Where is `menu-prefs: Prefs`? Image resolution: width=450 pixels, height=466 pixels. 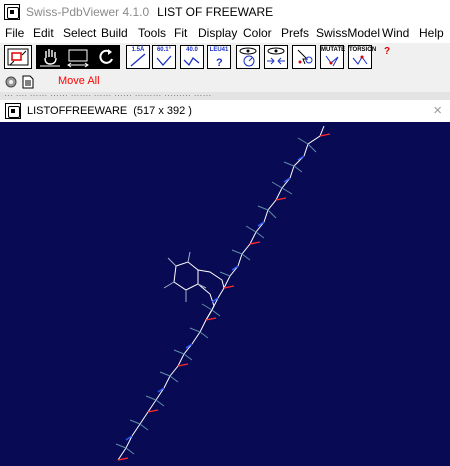 menu-prefs: Prefs is located at coordinates (295, 33).